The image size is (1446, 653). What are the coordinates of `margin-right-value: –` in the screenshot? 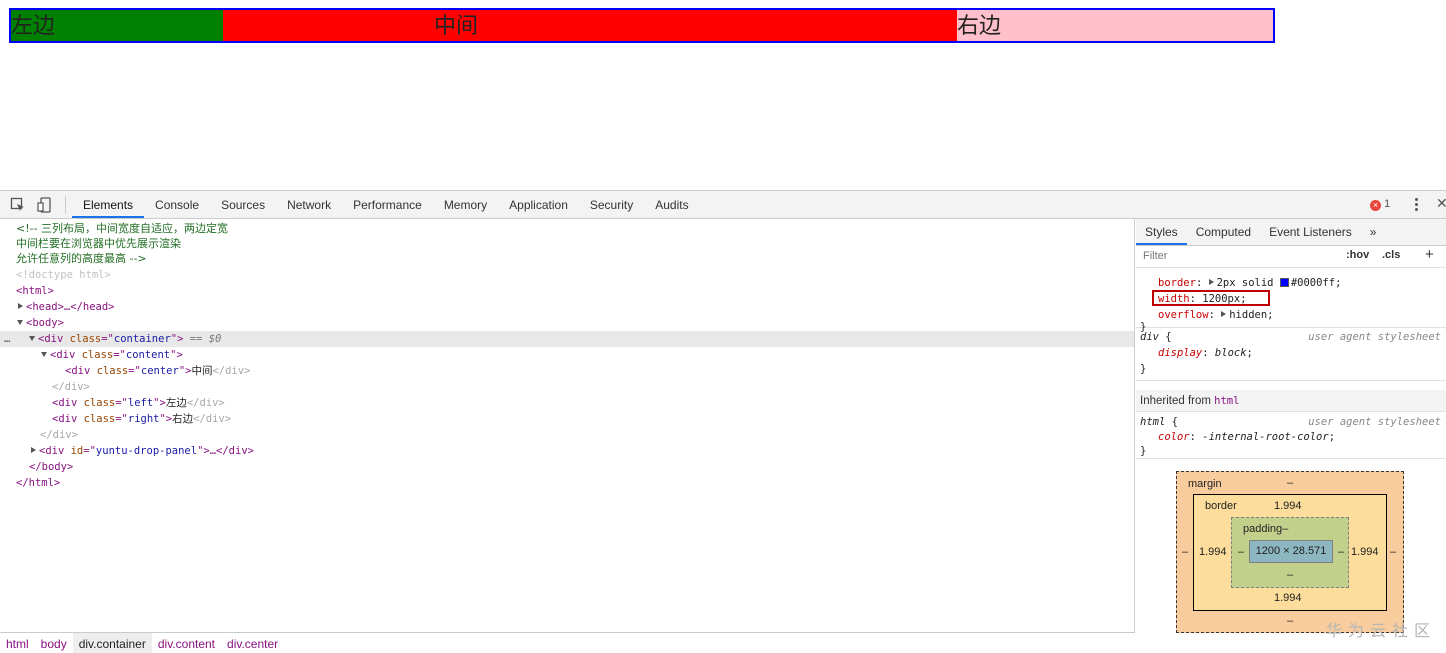 It's located at (1393, 552).